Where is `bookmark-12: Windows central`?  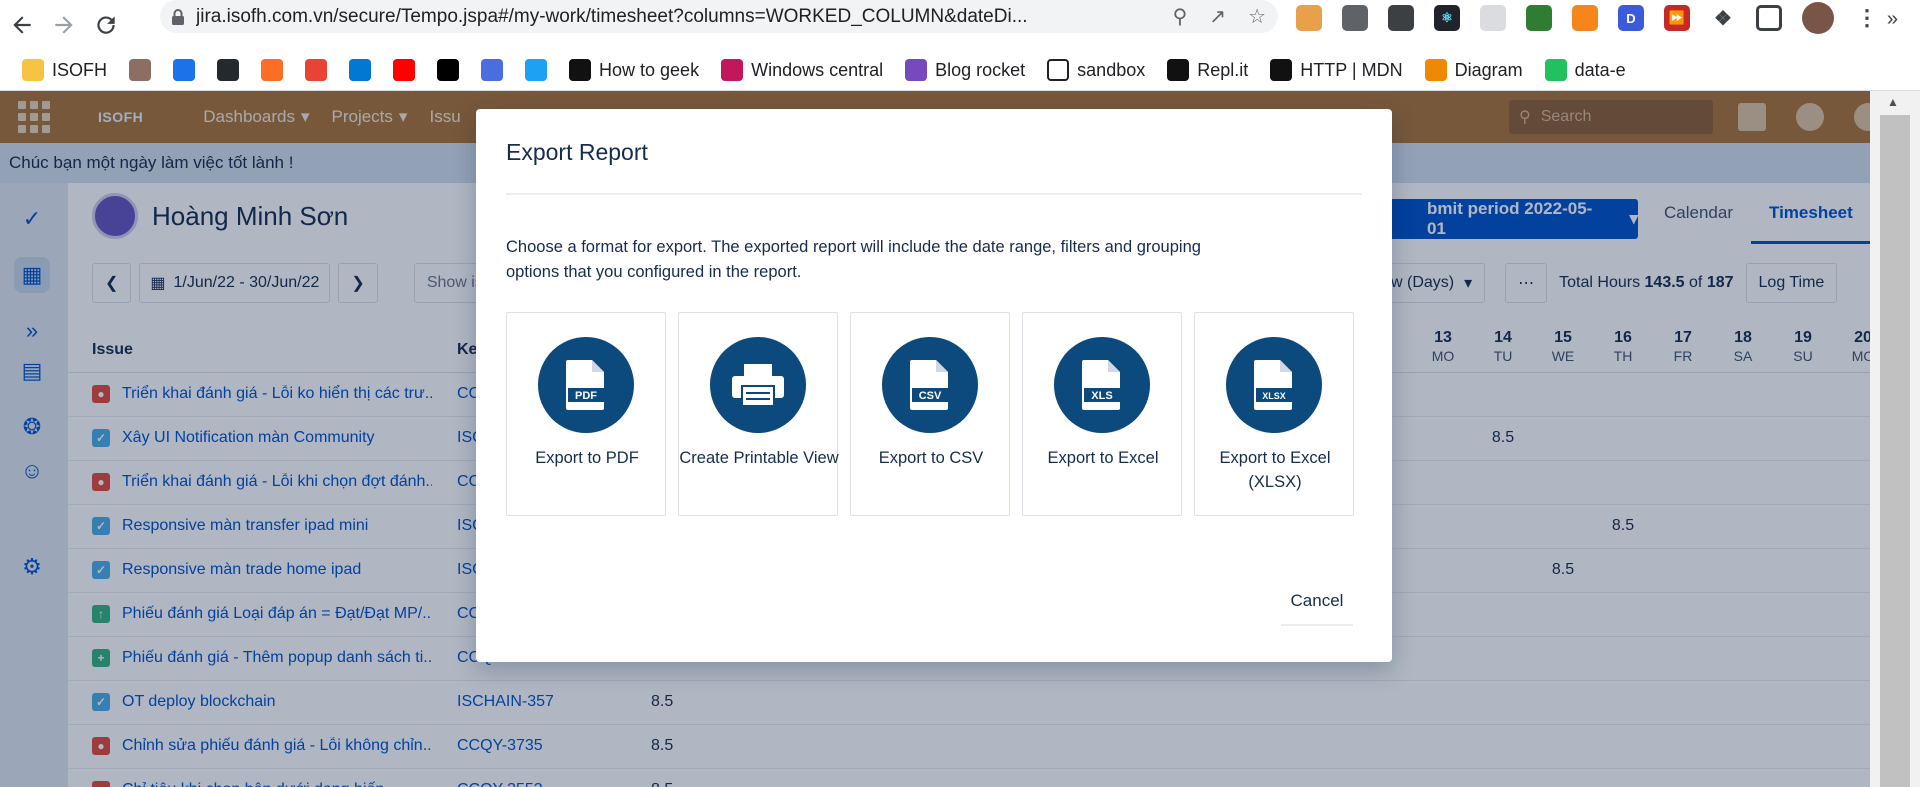 bookmark-12: Windows central is located at coordinates (802, 70).